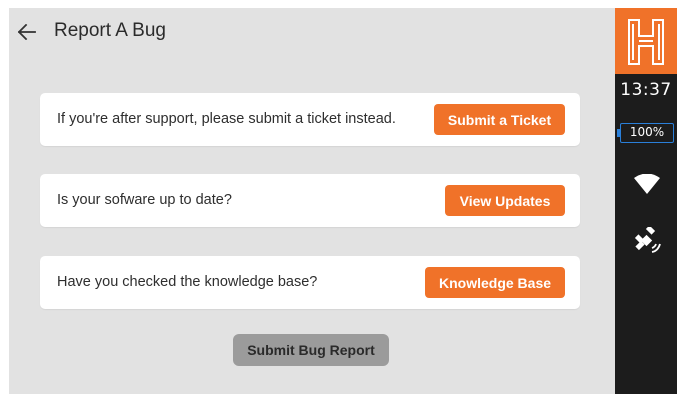 The height and width of the screenshot is (394, 677). I want to click on knowledge-base-button: Knowledge Base, so click(495, 282).